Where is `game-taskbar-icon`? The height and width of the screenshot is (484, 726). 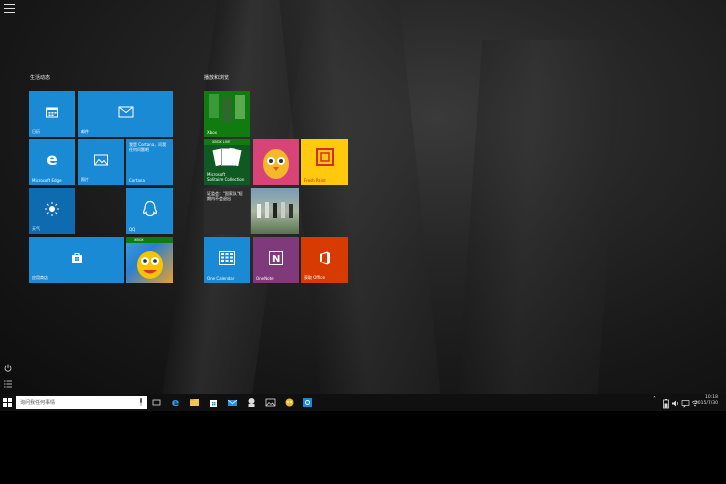 game-taskbar-icon is located at coordinates (289, 402).